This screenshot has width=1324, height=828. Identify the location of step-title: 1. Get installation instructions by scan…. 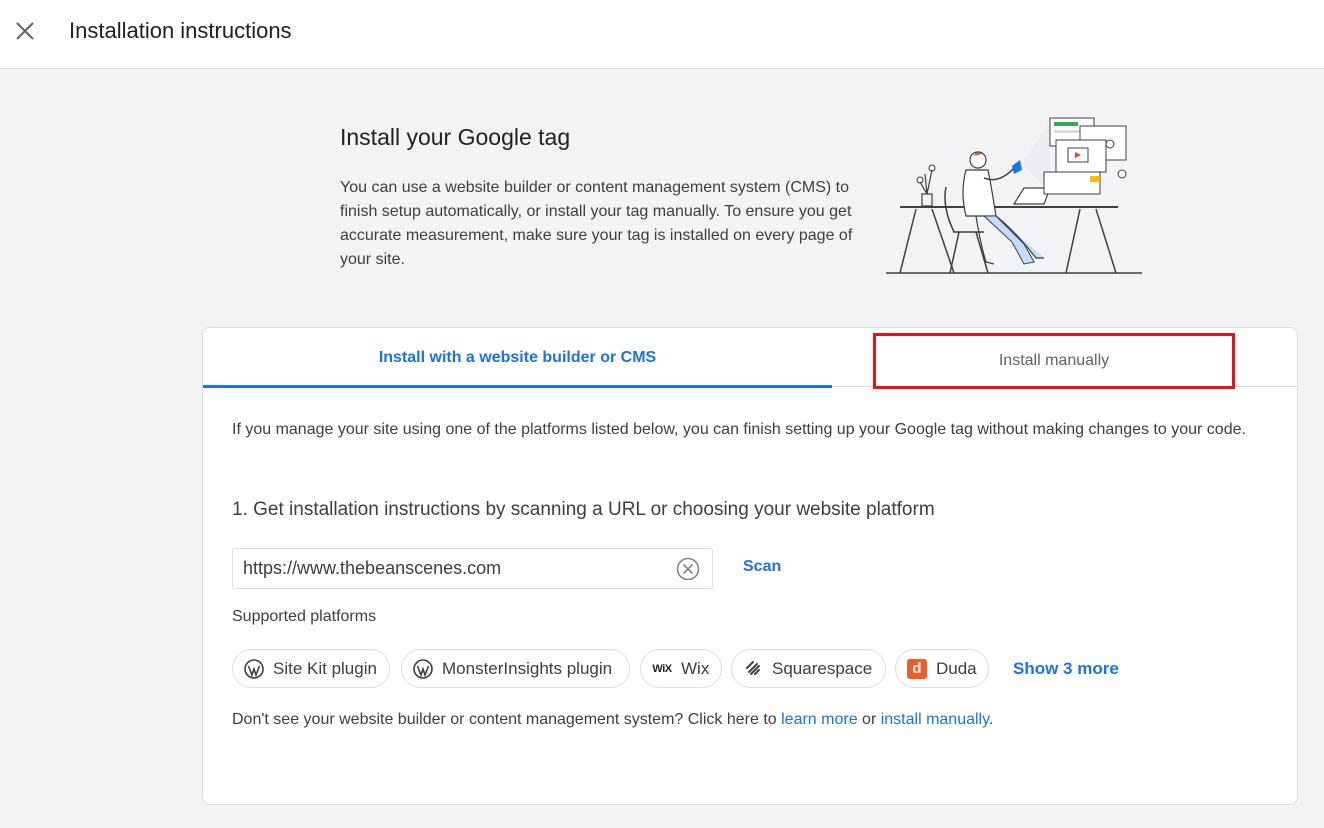
(583, 509).